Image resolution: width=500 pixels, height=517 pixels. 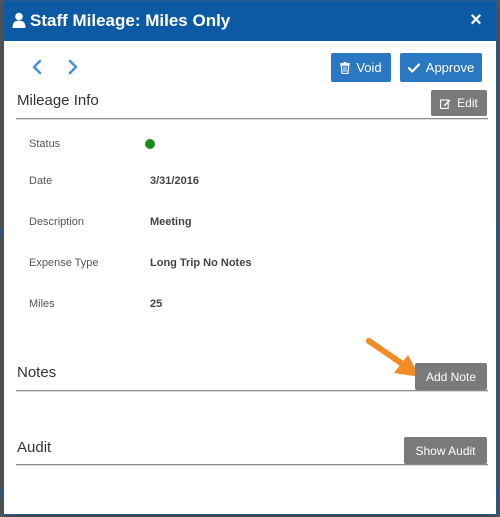 What do you see at coordinates (130, 20) in the screenshot?
I see `dialog-title: Staff Mileage: Miles Only` at bounding box center [130, 20].